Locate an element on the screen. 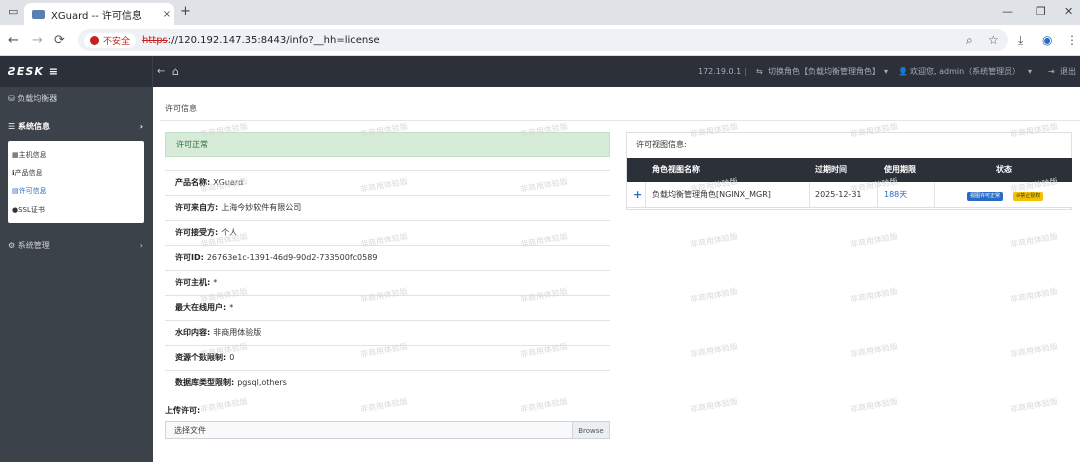  logout-icon: ⇥ is located at coordinates (1051, 71).